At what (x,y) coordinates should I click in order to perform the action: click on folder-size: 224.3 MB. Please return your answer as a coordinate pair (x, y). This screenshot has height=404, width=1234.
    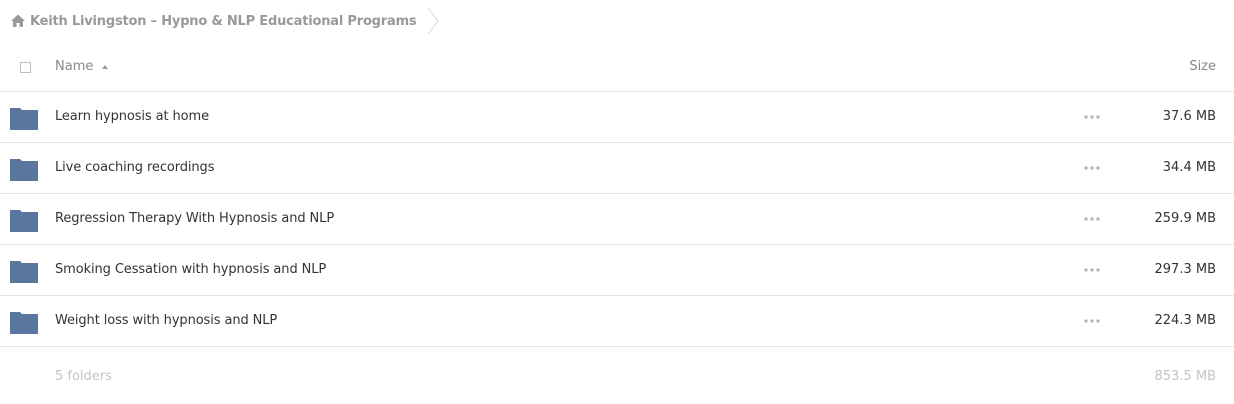
    Looking at the image, I should click on (1185, 320).